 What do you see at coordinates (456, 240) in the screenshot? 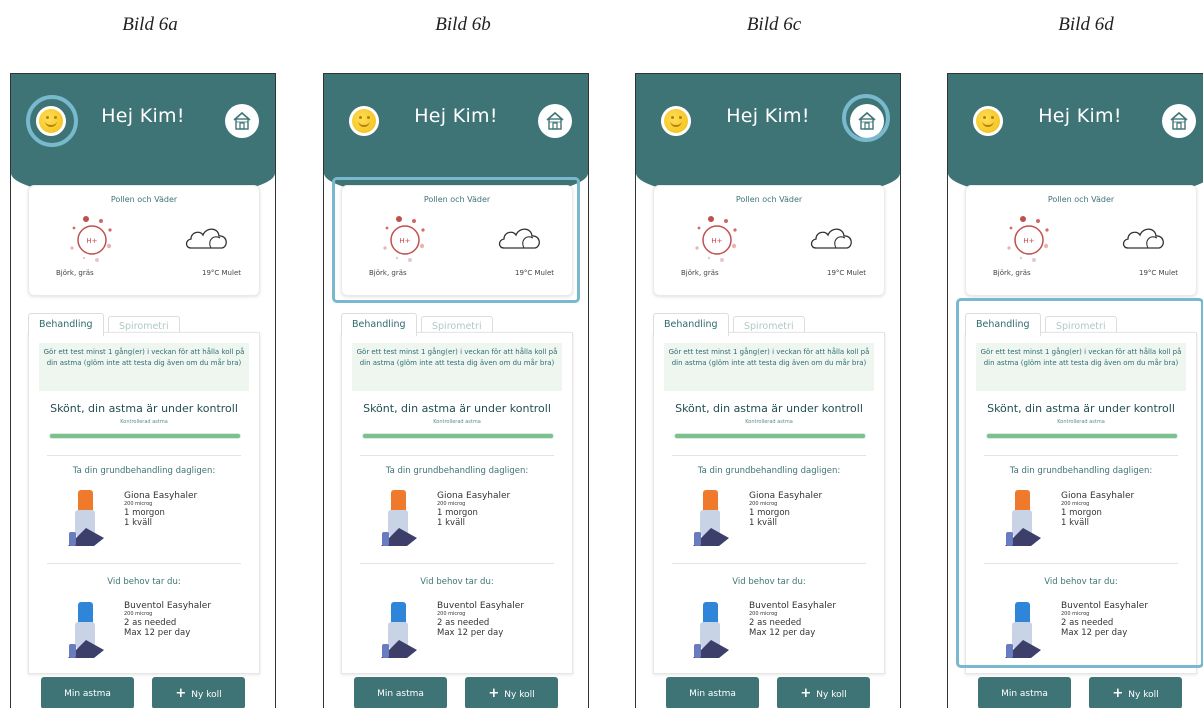
I see `highlight-frame` at bounding box center [456, 240].